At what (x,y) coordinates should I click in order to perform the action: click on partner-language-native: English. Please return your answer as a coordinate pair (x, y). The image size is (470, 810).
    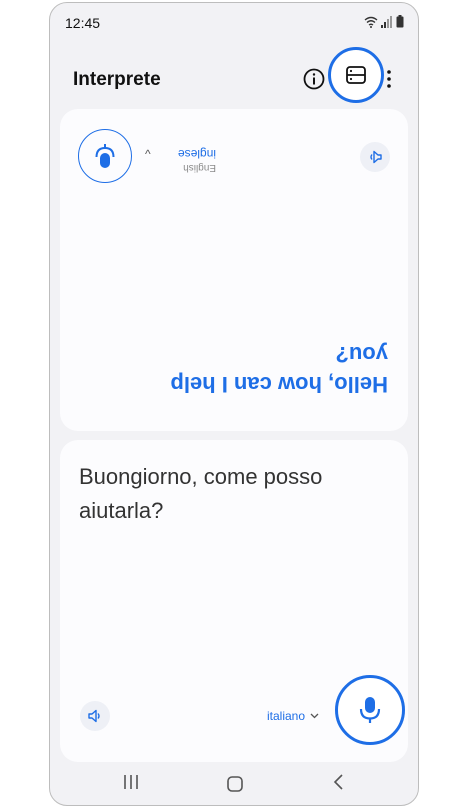
    Looking at the image, I should click on (199, 167).